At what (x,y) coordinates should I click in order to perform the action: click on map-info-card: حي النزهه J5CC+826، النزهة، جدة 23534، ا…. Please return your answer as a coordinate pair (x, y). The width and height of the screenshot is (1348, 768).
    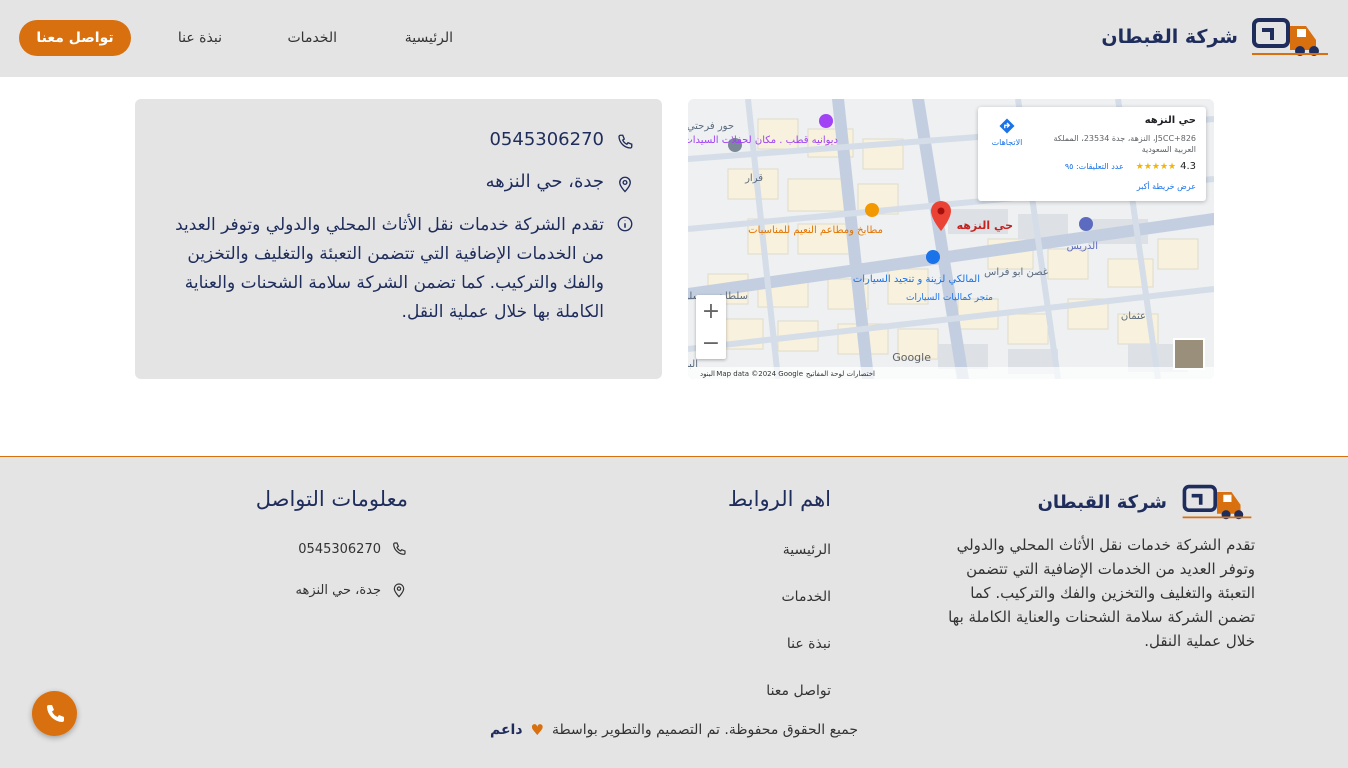
    Looking at the image, I should click on (1092, 154).